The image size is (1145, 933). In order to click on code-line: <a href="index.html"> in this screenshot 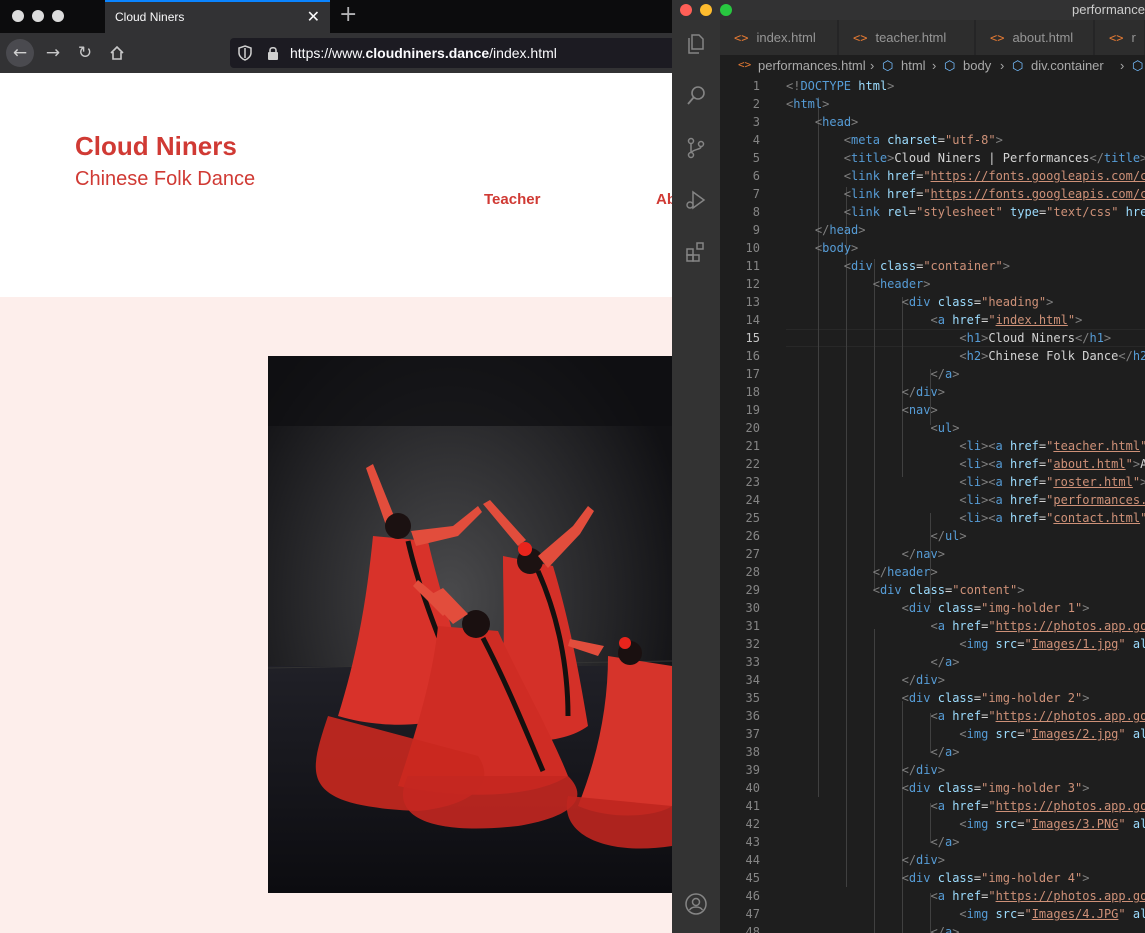, I will do `click(934, 320)`.